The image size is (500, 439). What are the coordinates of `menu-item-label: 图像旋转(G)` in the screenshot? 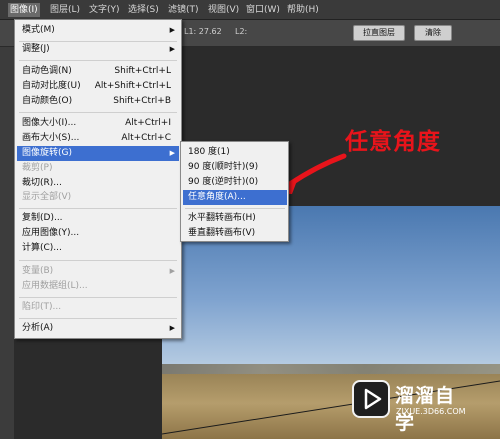 It's located at (47, 153).